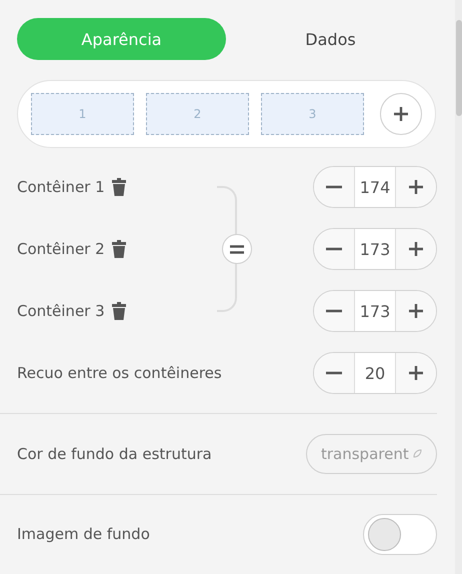 The height and width of the screenshot is (574, 462). Describe the element at coordinates (83, 534) in the screenshot. I see `toggle-label: Imagem de fundo` at that location.